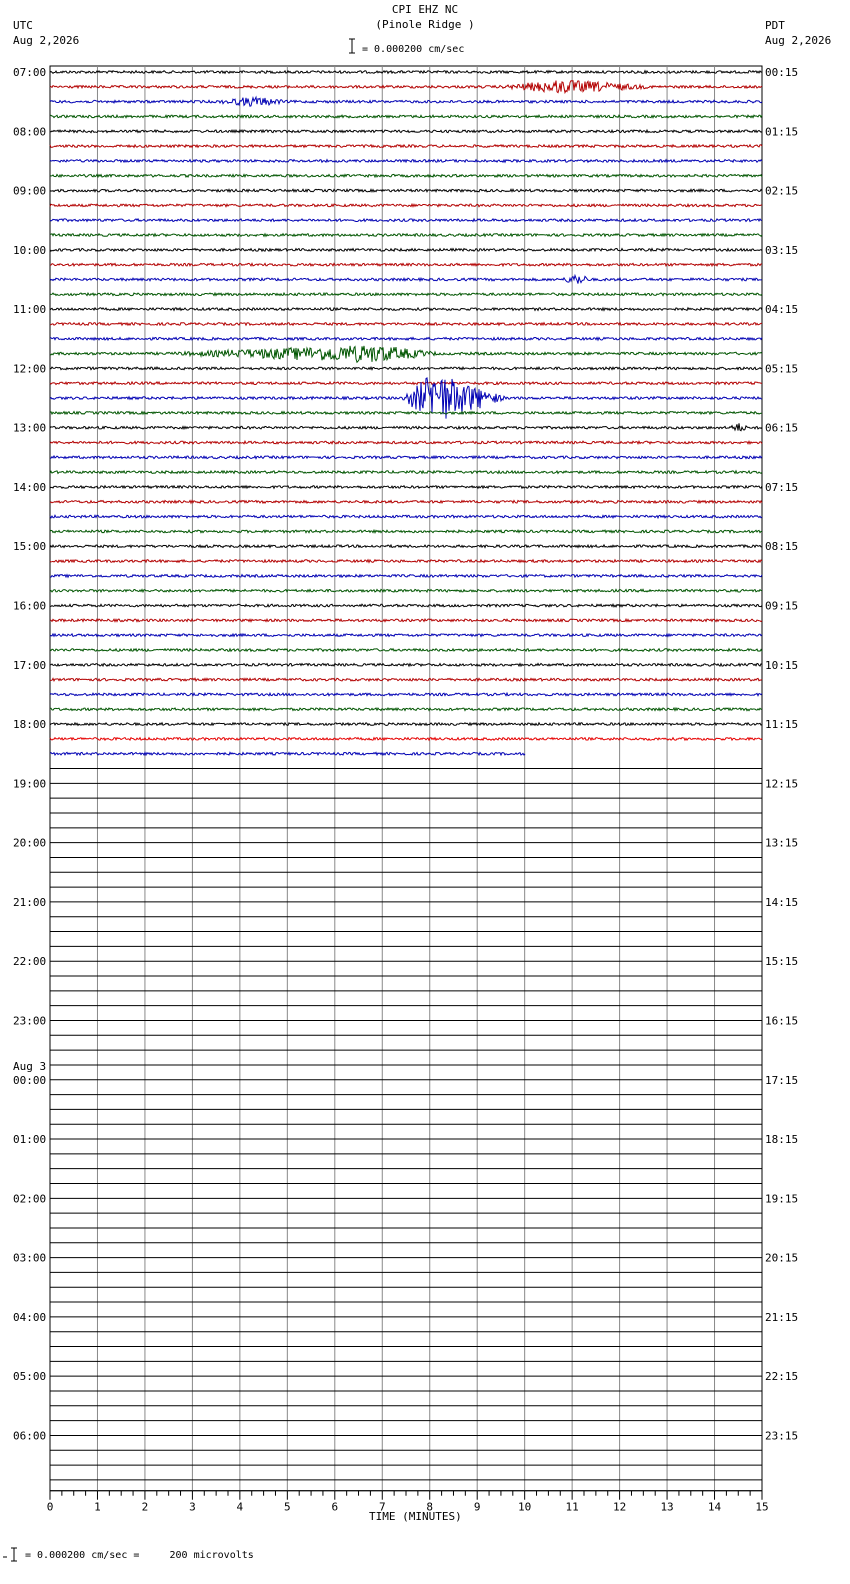 This screenshot has height=1584, width=850. What do you see at coordinates (781, 250) in the screenshot?
I see `pdt-hour-label: 03:15` at bounding box center [781, 250].